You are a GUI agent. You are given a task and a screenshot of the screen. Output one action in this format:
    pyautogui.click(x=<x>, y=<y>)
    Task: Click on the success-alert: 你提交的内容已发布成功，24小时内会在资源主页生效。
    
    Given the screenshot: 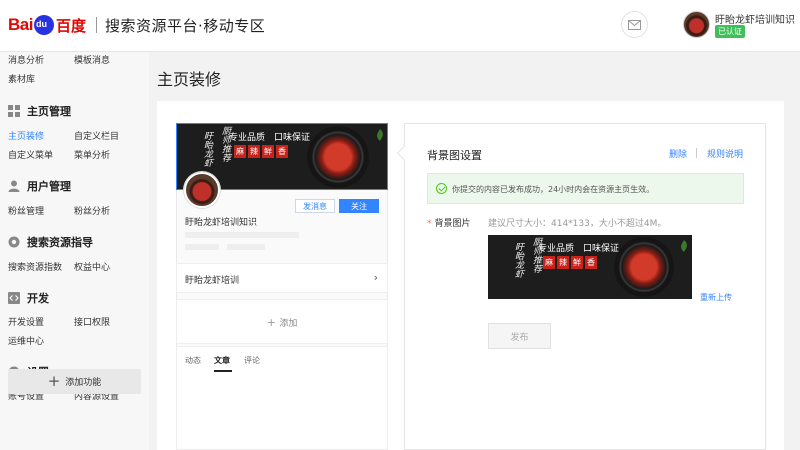 What is the action you would take?
    pyautogui.click(x=585, y=188)
    